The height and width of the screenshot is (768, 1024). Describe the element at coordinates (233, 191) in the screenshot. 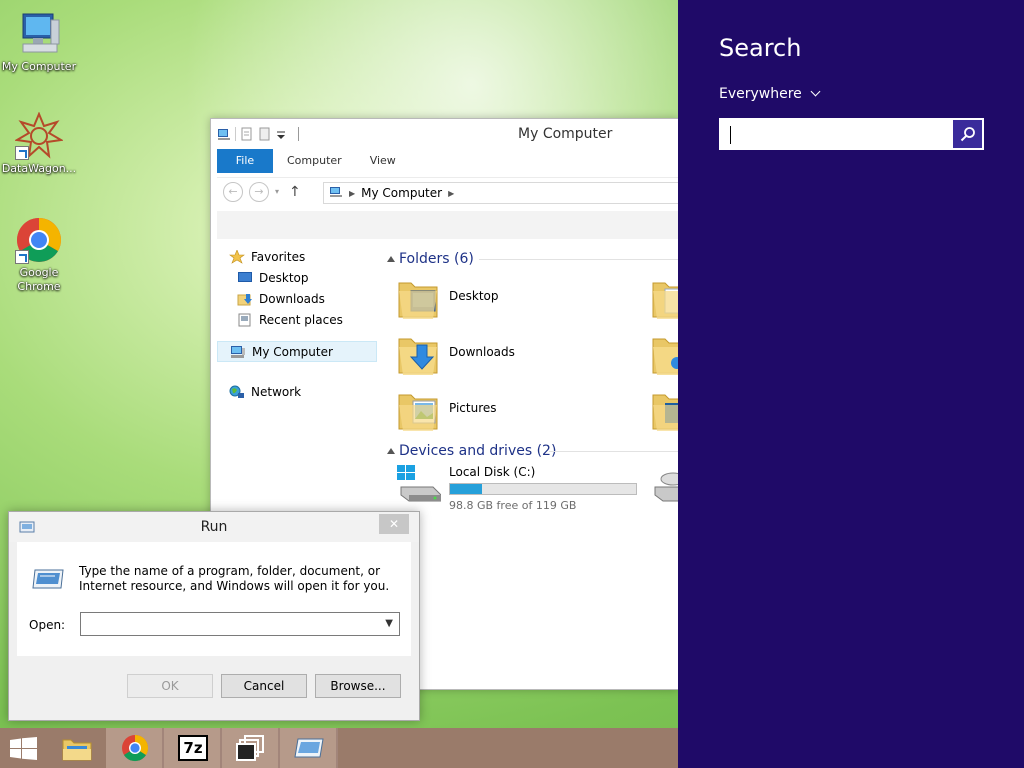

I see `back-button: ←` at that location.